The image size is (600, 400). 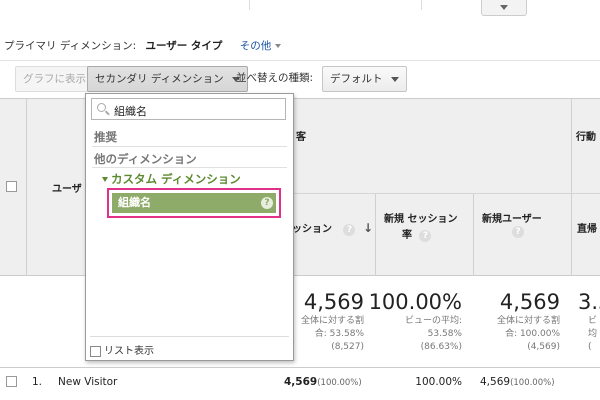 I want to click on triangle-down-icon, so click(x=105, y=179).